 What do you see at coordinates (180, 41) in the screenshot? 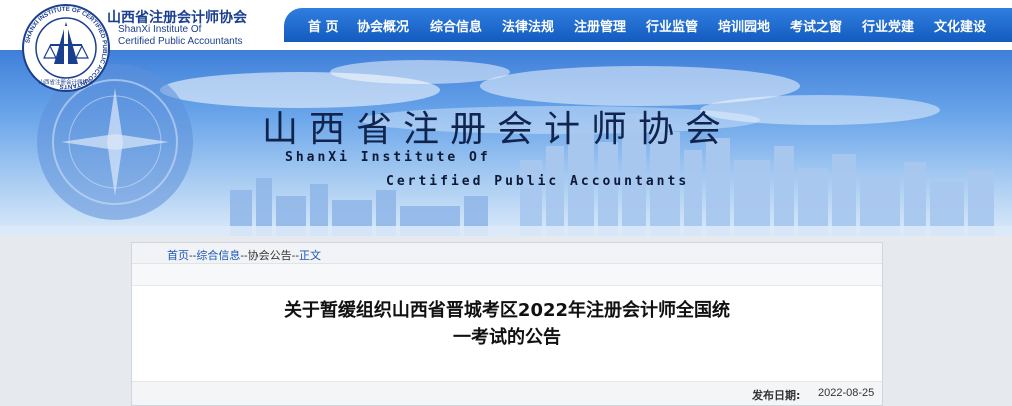
I see `org-name-en-line2: Certified Public Accountants` at bounding box center [180, 41].